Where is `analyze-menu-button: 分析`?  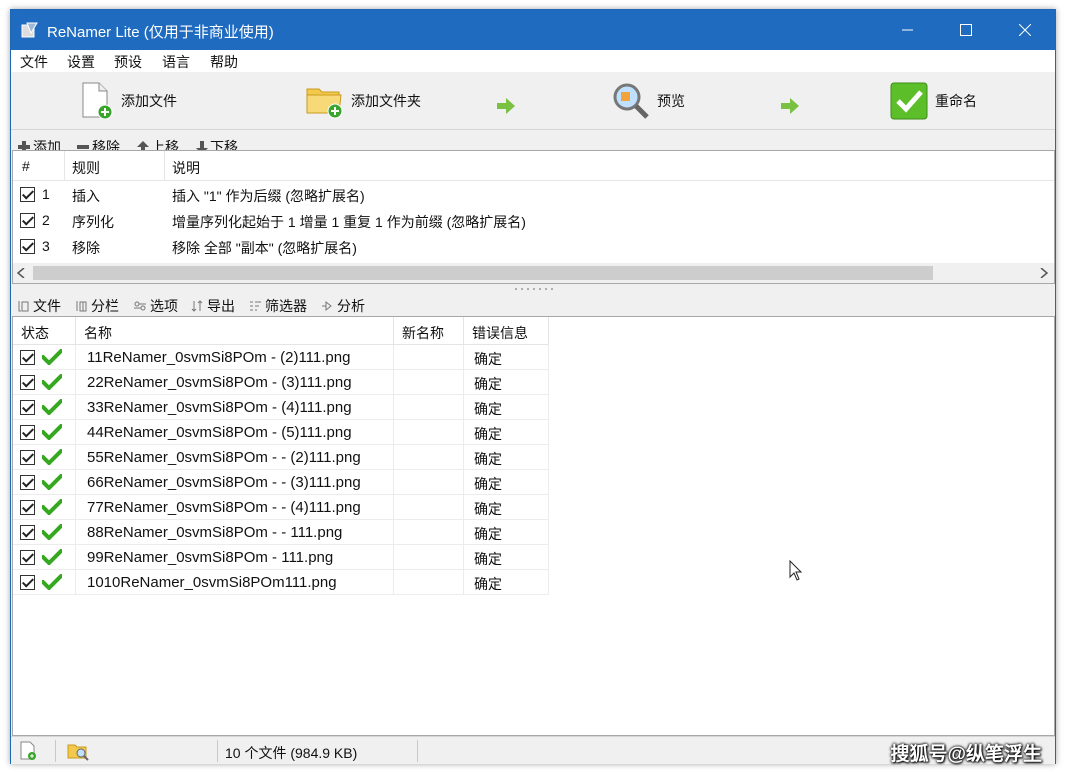 analyze-menu-button: 分析 is located at coordinates (343, 306).